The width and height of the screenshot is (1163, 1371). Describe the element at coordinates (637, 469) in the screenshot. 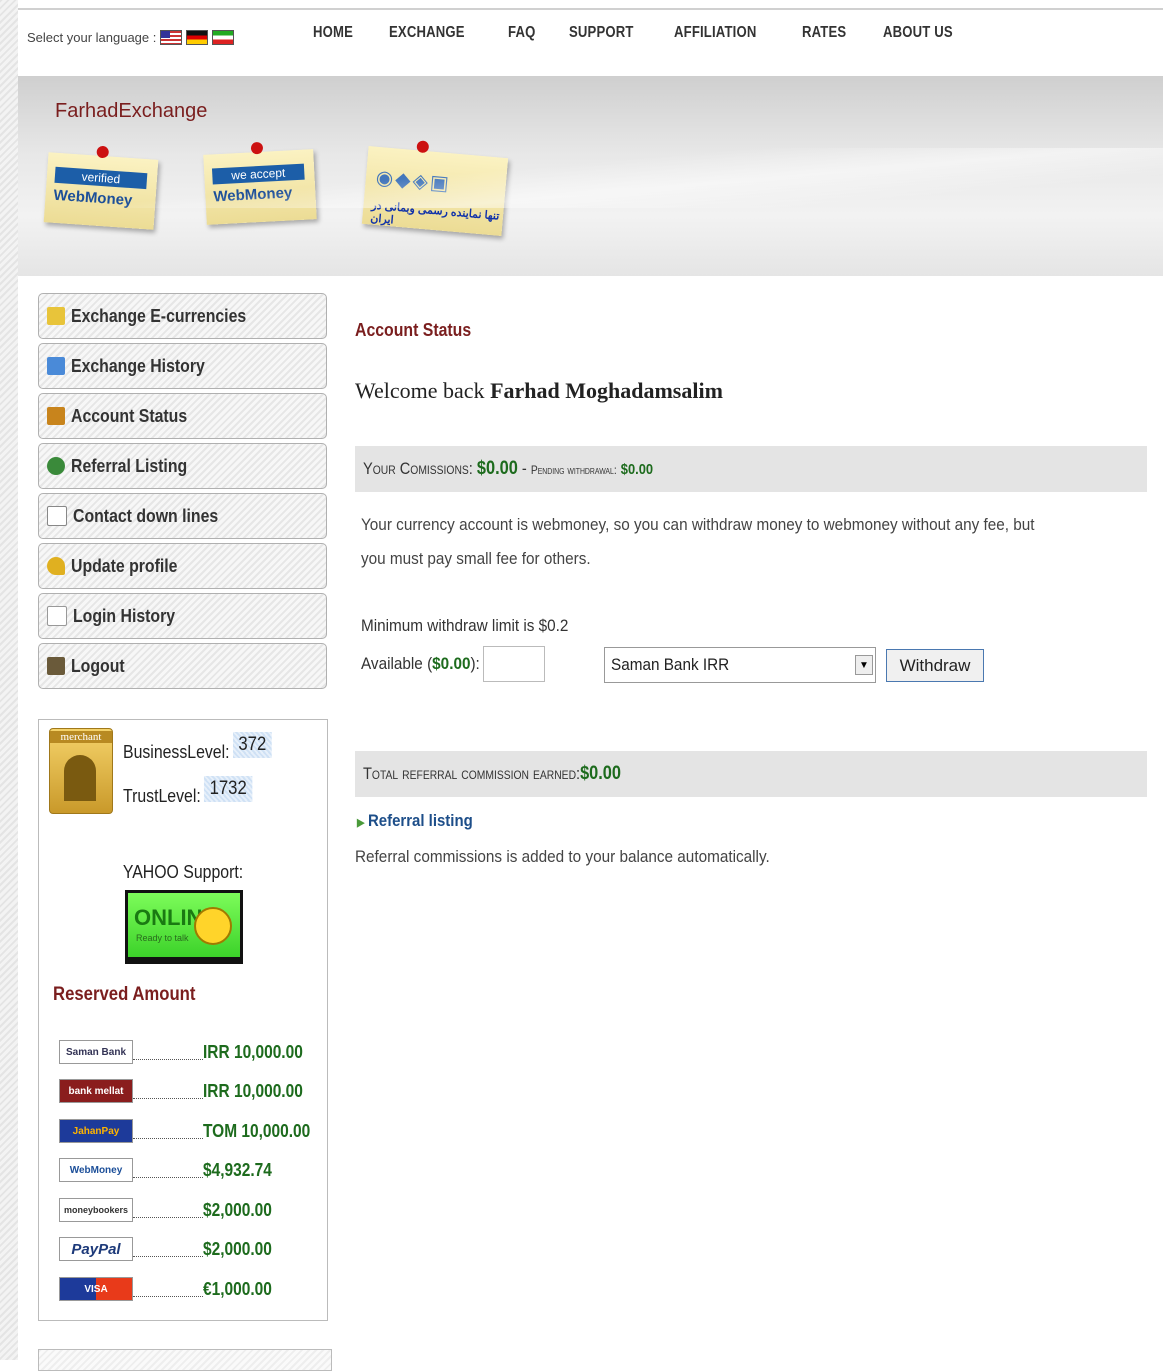

I see `pending-value: $0.00` at that location.